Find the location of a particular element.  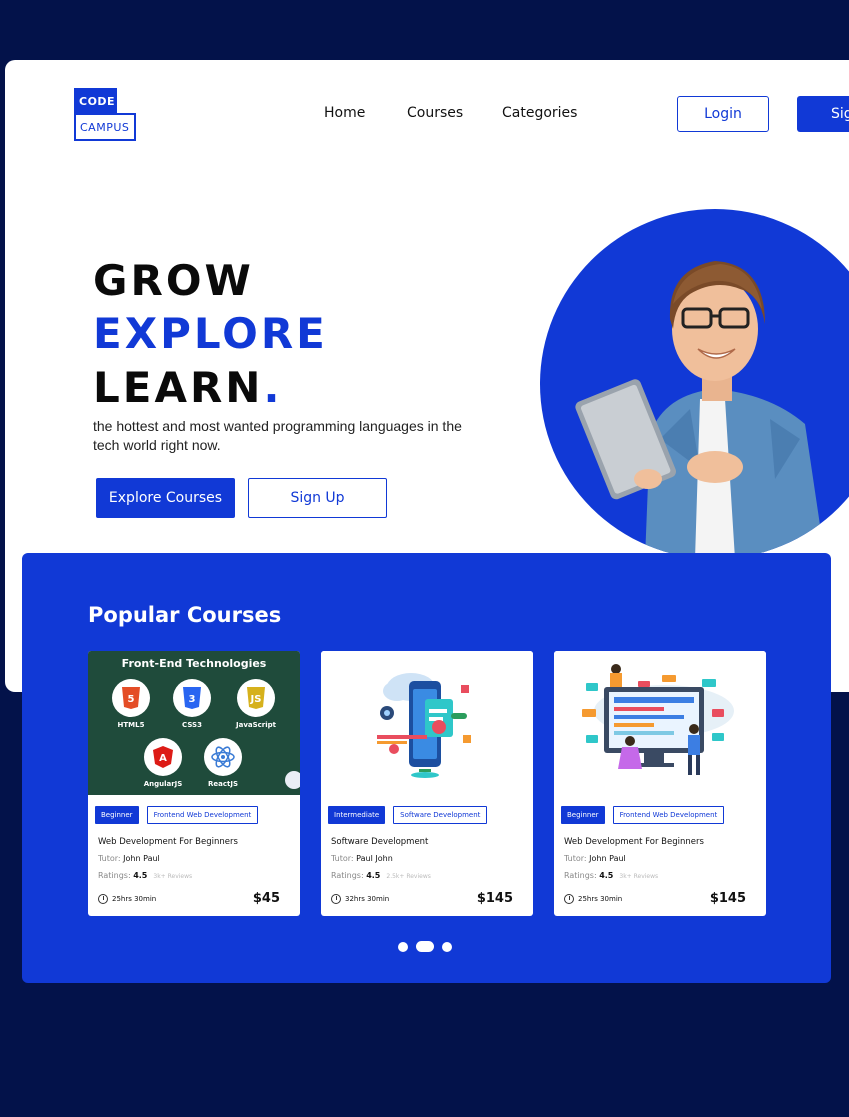

carousel-pagination is located at coordinates (425, 946).